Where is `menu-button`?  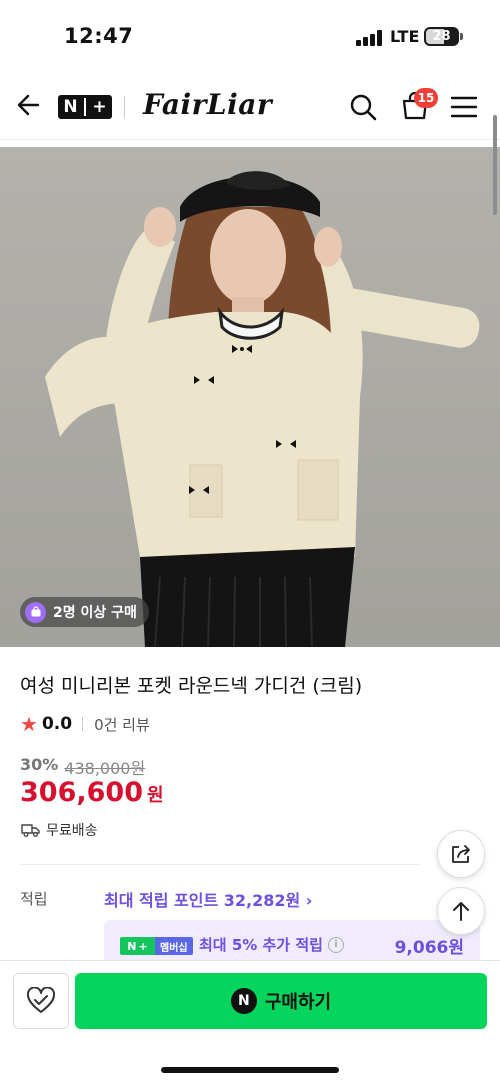
menu-button is located at coordinates (464, 107).